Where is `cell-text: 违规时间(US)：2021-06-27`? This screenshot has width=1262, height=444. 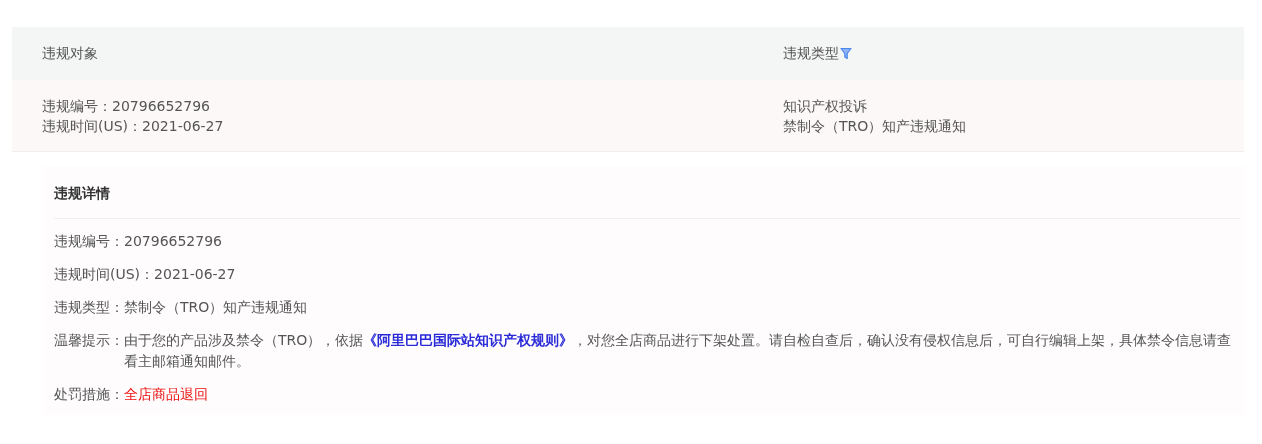
cell-text: 违规时间(US)：2021-06-27 is located at coordinates (133, 126).